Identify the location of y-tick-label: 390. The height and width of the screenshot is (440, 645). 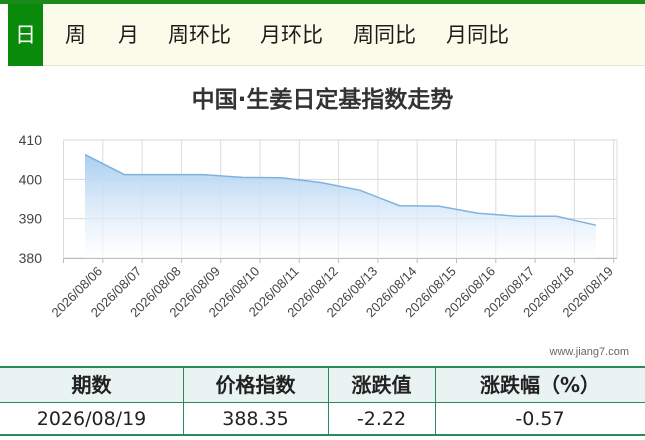
(31, 219).